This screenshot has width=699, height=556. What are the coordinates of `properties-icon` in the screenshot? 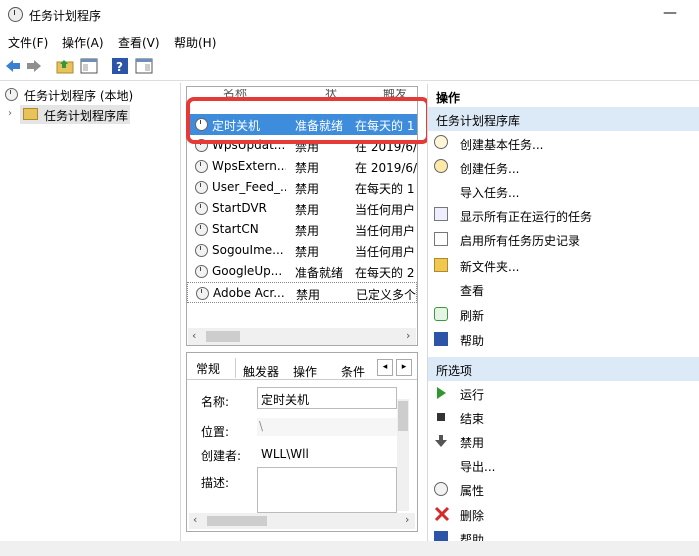 It's located at (441, 489).